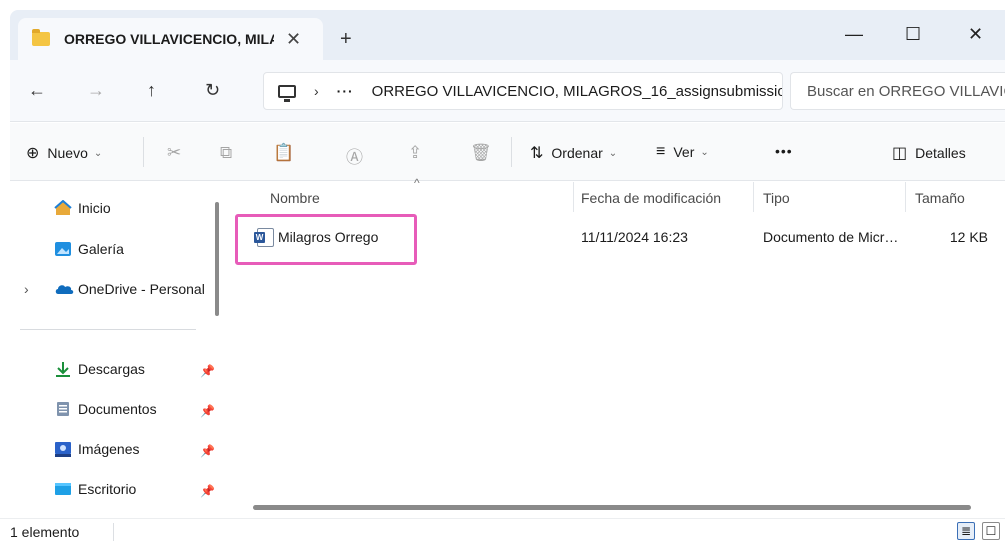 The image size is (1005, 543). Describe the element at coordinates (283, 153) in the screenshot. I see `paste-icon: 📋` at that location.